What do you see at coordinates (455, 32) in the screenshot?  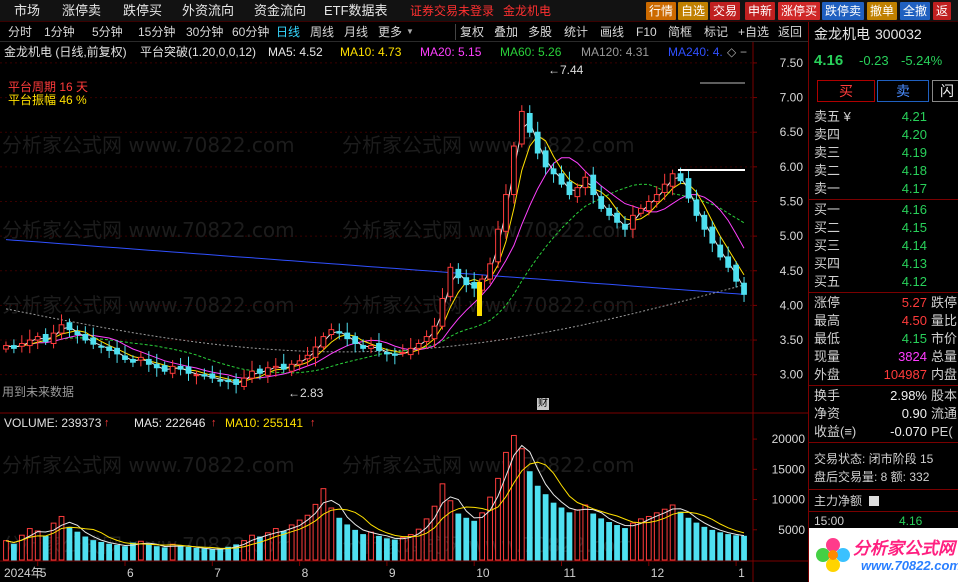 I see `toolbar-divider` at bounding box center [455, 32].